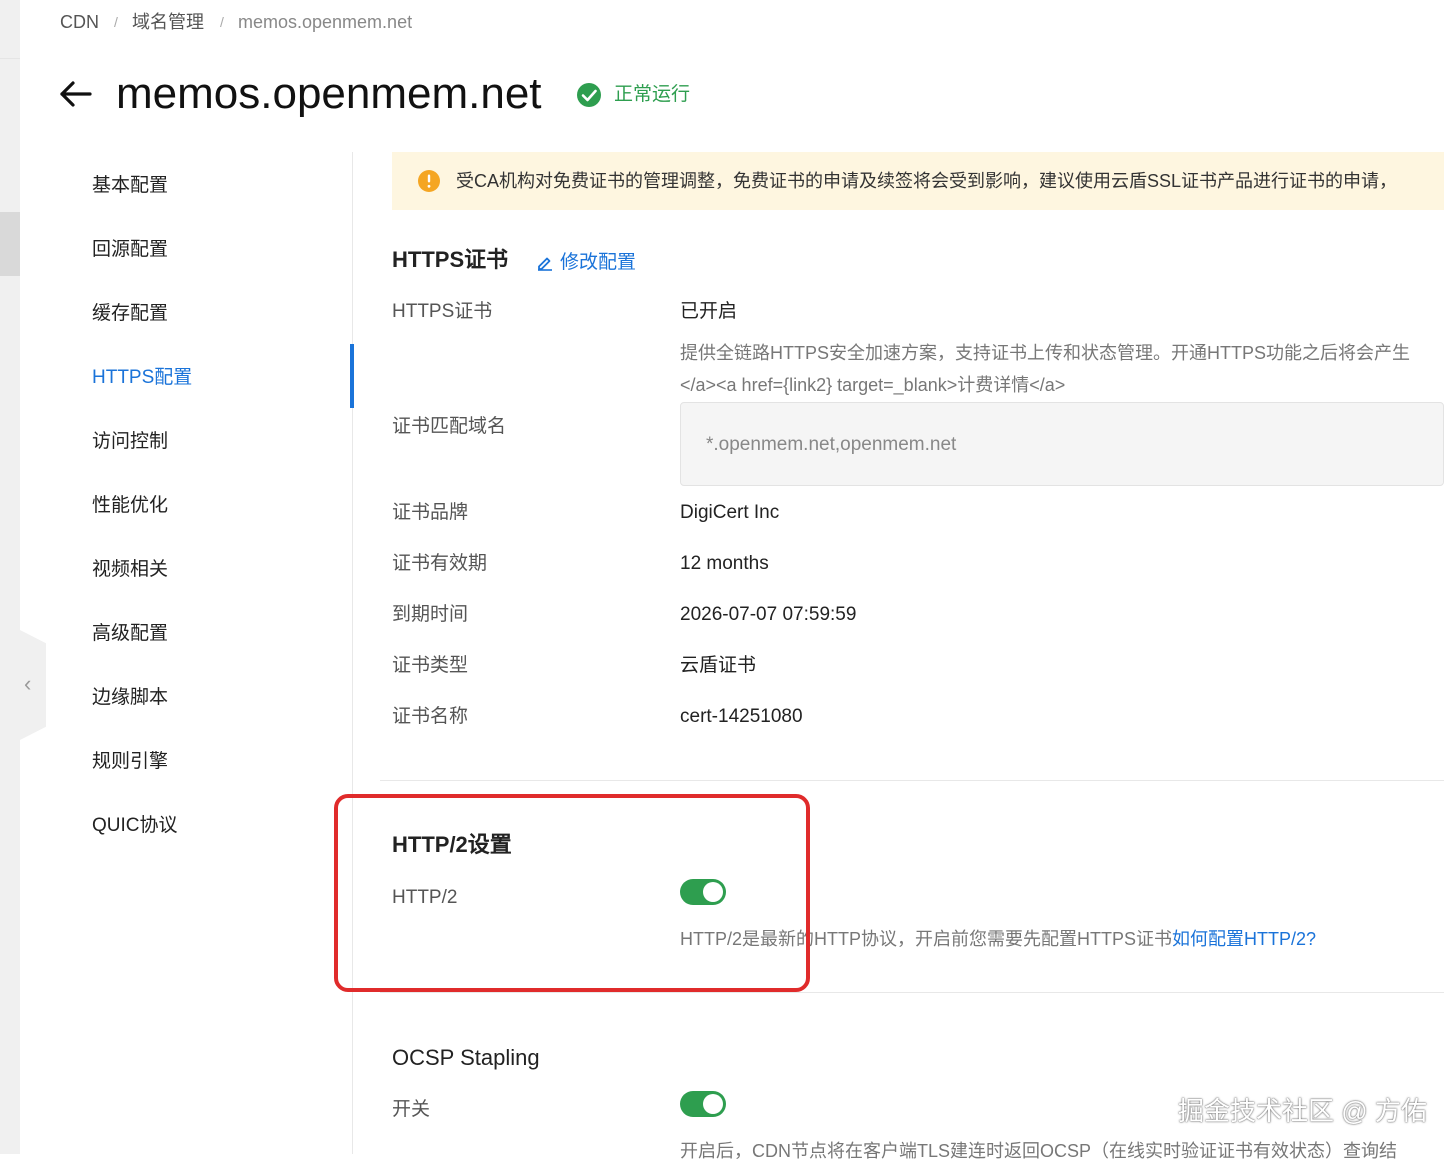  Describe the element at coordinates (718, 665) in the screenshot. I see `cert-type-value: 云盾证书` at that location.